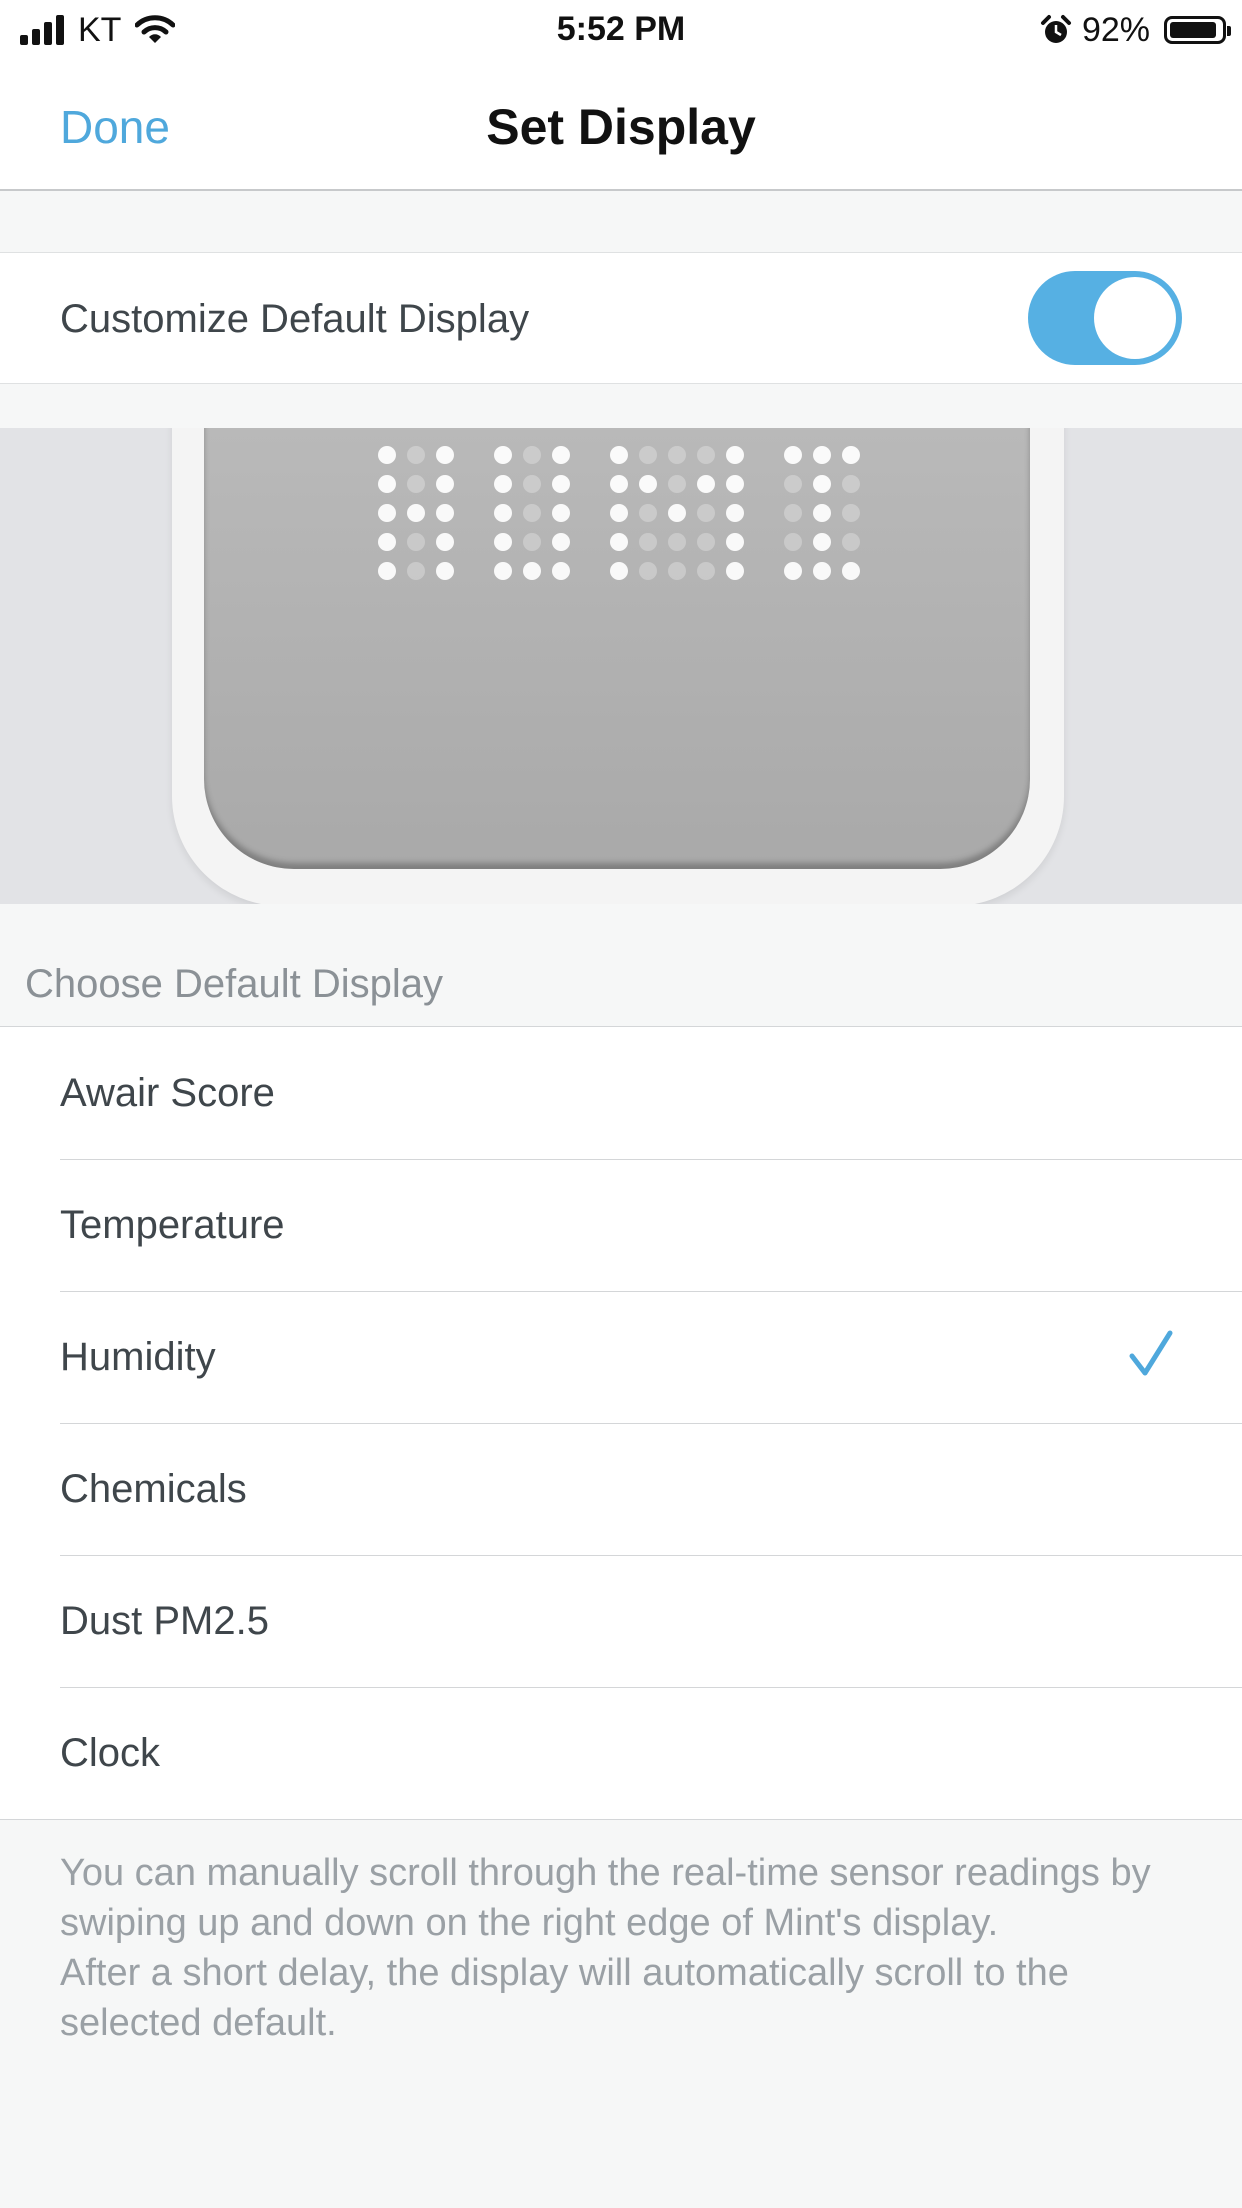 The height and width of the screenshot is (2208, 1242). I want to click on customize-default-display-row: Customize Default Display, so click(621, 318).